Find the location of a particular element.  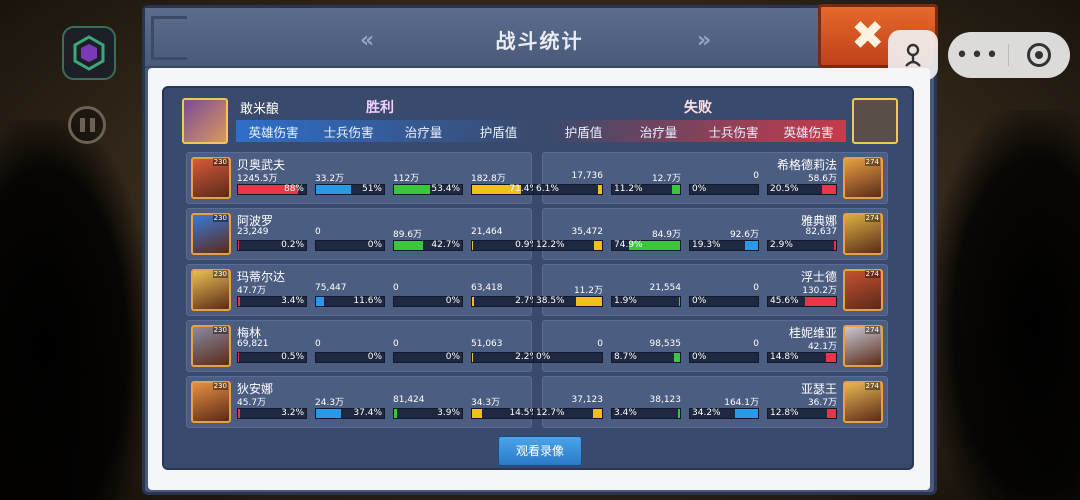

stat-bar: 38.5% is located at coordinates (568, 301).